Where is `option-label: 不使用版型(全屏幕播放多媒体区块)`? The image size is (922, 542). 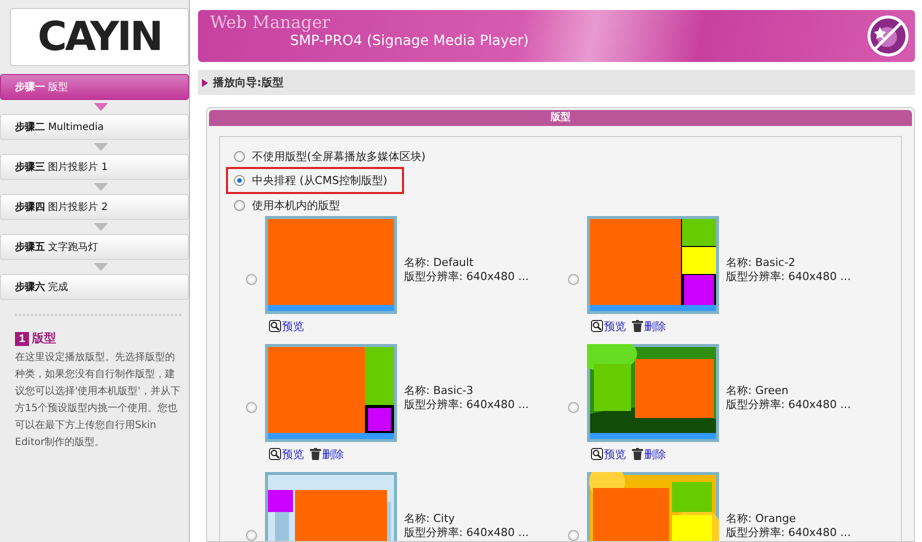
option-label: 不使用版型(全屏幕播放多媒体区块) is located at coordinates (339, 156).